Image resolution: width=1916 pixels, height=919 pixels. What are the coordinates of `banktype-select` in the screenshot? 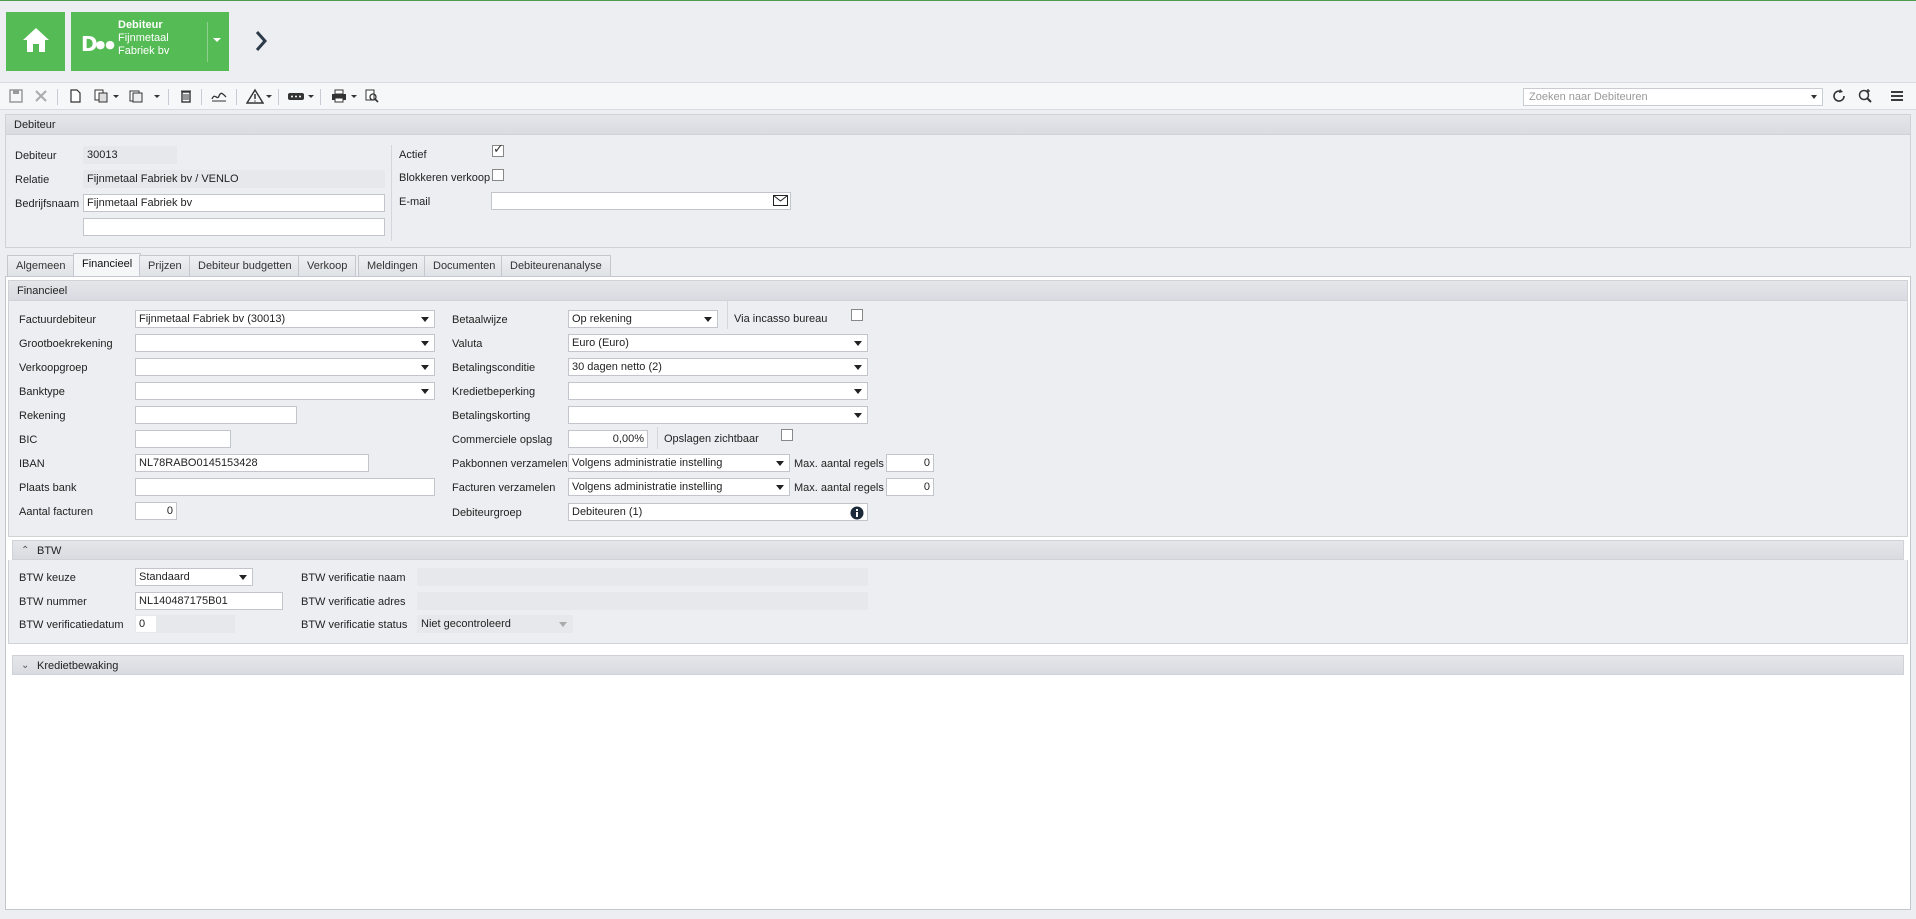 It's located at (285, 391).